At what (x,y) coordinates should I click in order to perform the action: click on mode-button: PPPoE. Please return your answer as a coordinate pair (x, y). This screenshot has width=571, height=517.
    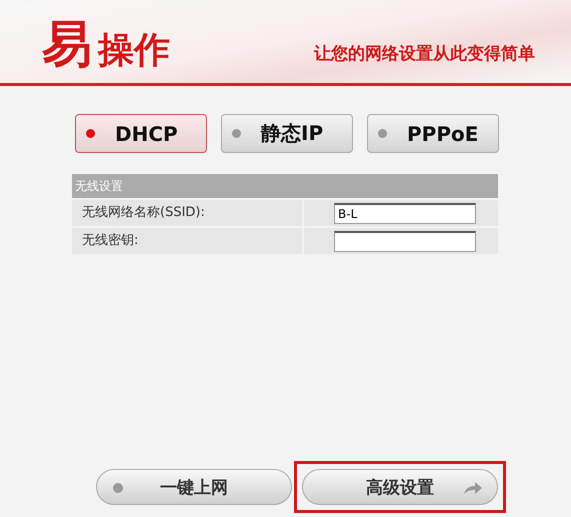
    Looking at the image, I should click on (433, 133).